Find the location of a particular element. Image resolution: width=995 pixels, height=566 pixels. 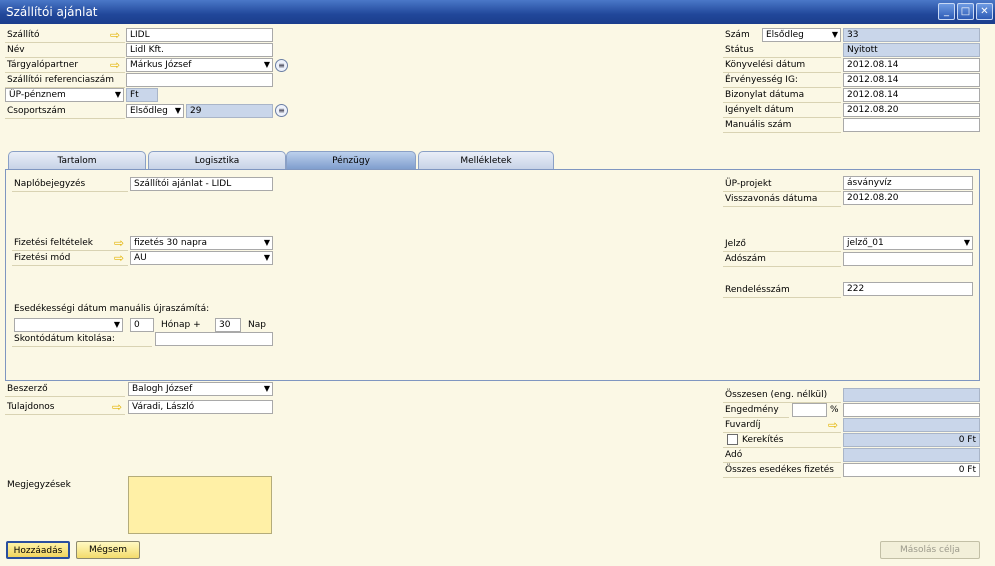

minimize-icon: _ is located at coordinates (946, 11).